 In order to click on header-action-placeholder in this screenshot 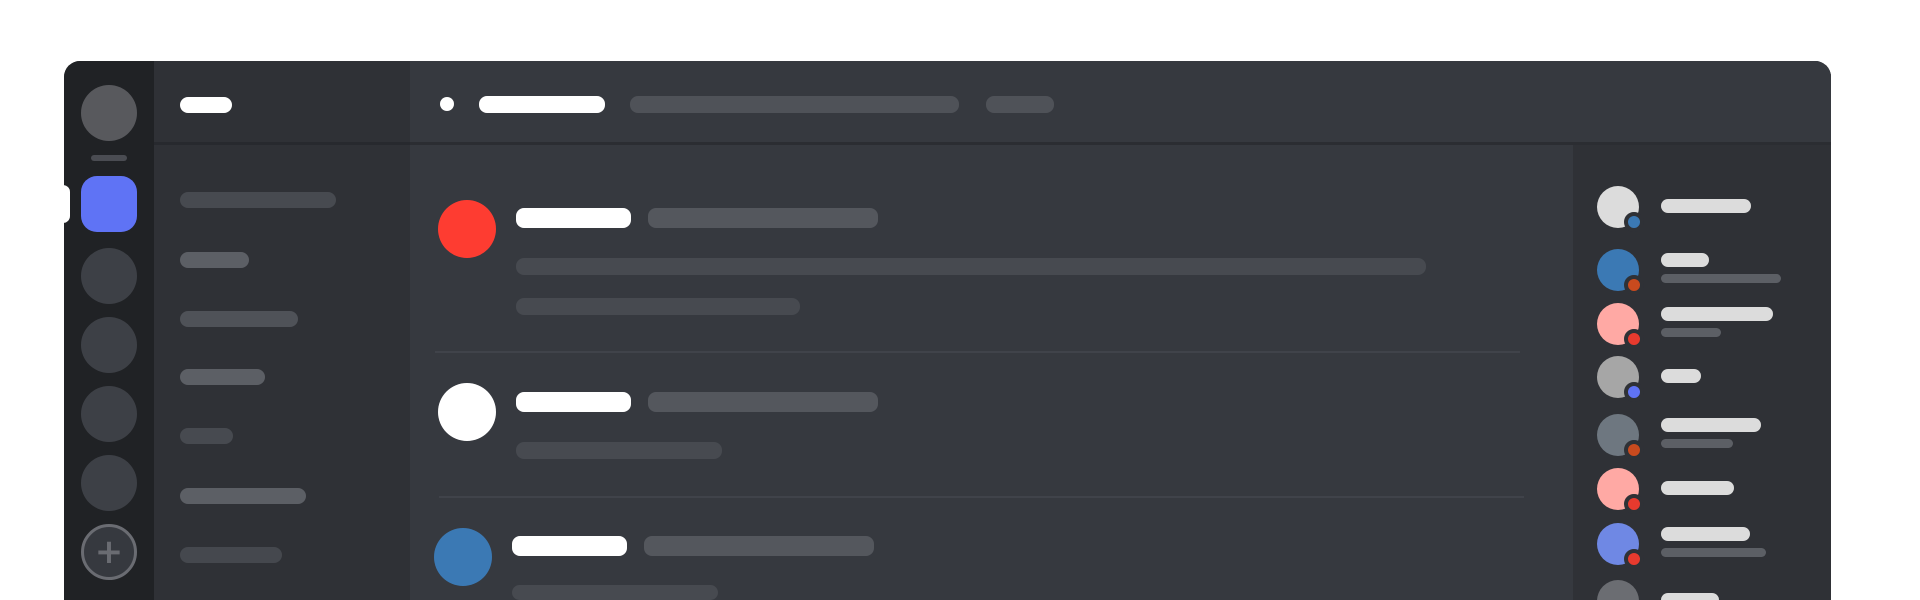, I will do `click(1020, 104)`.